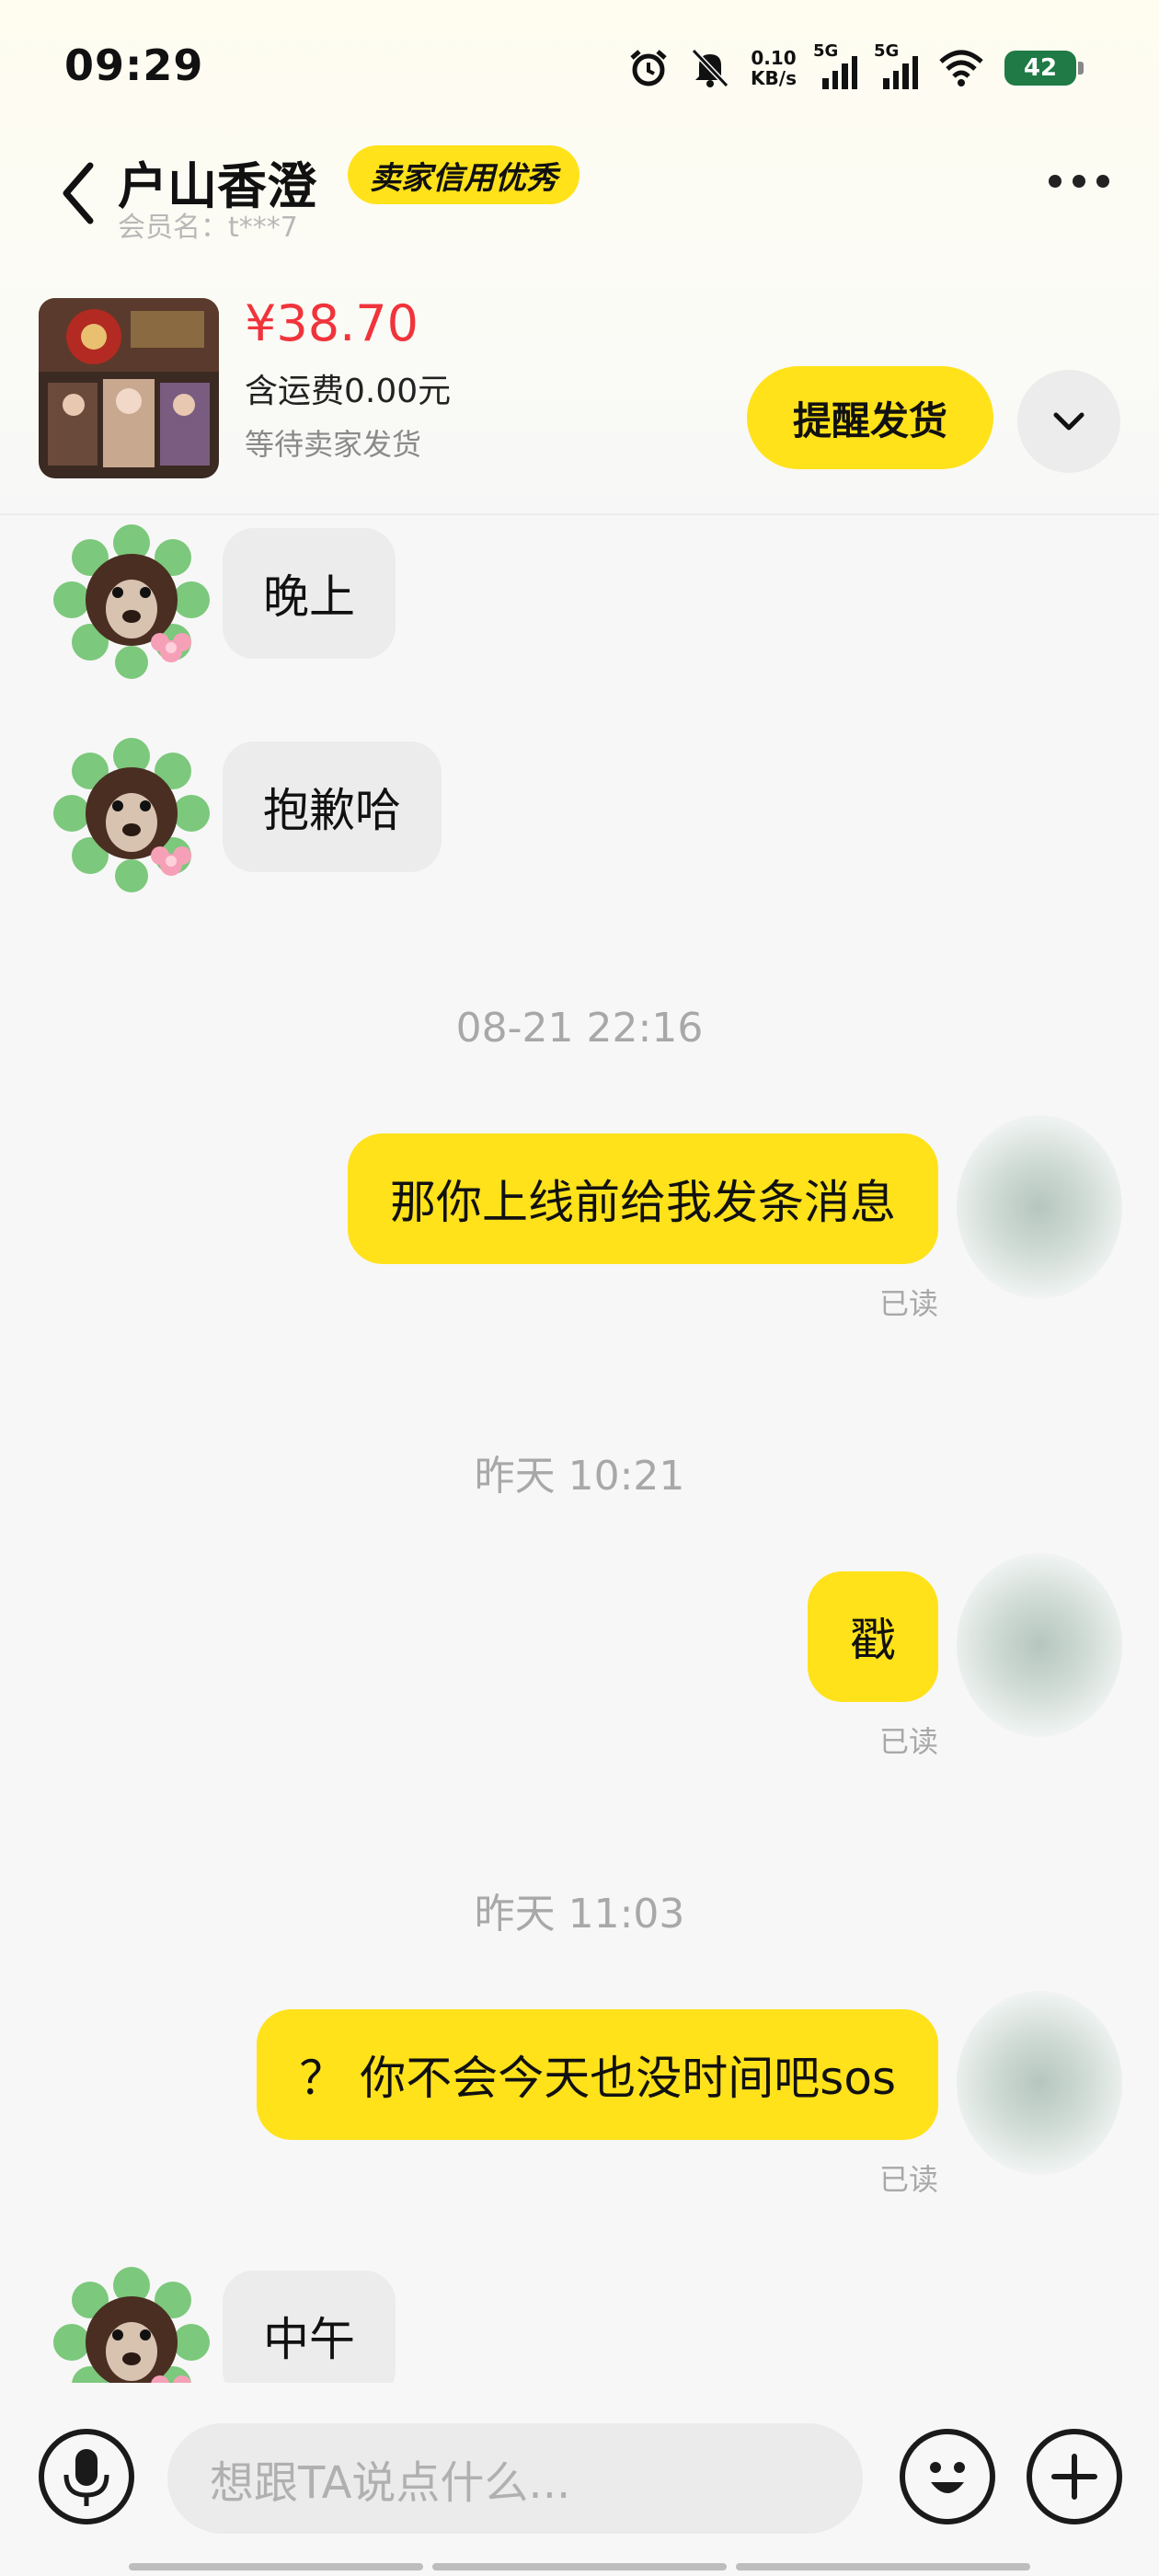 The width and height of the screenshot is (1159, 2576). What do you see at coordinates (309, 593) in the screenshot?
I see `message-bubble: 晚上` at bounding box center [309, 593].